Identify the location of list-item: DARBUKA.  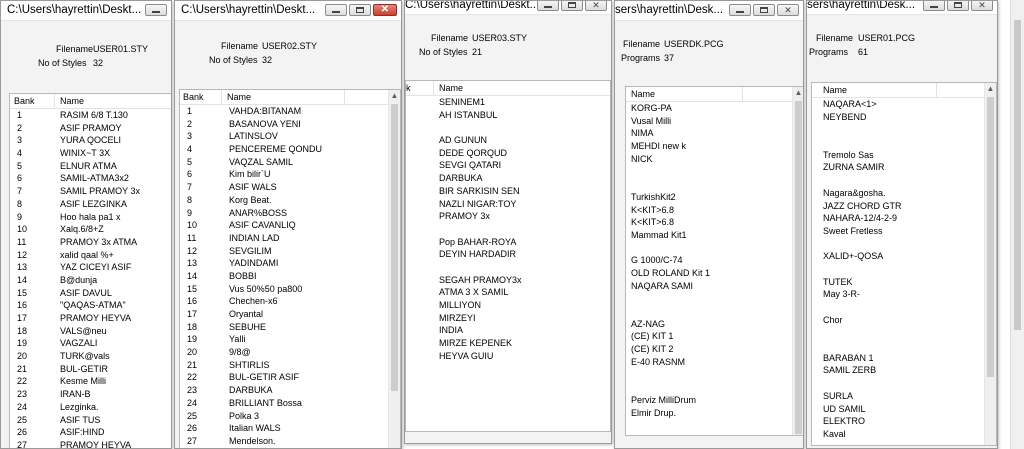
(508, 179).